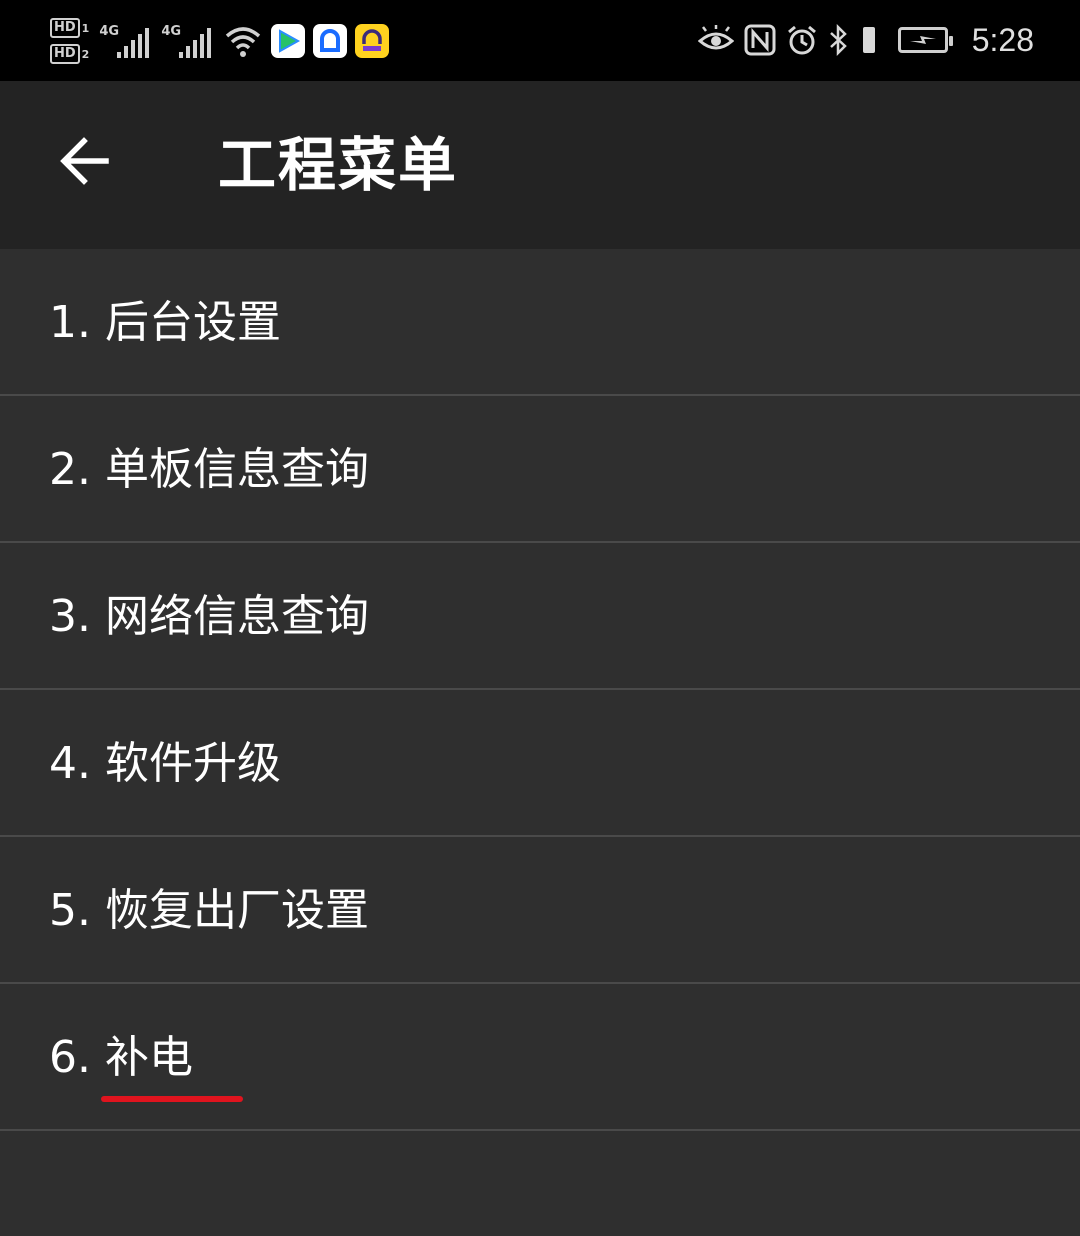 This screenshot has width=1080, height=1236. What do you see at coordinates (172, 1099) in the screenshot?
I see `highlight-underline` at bounding box center [172, 1099].